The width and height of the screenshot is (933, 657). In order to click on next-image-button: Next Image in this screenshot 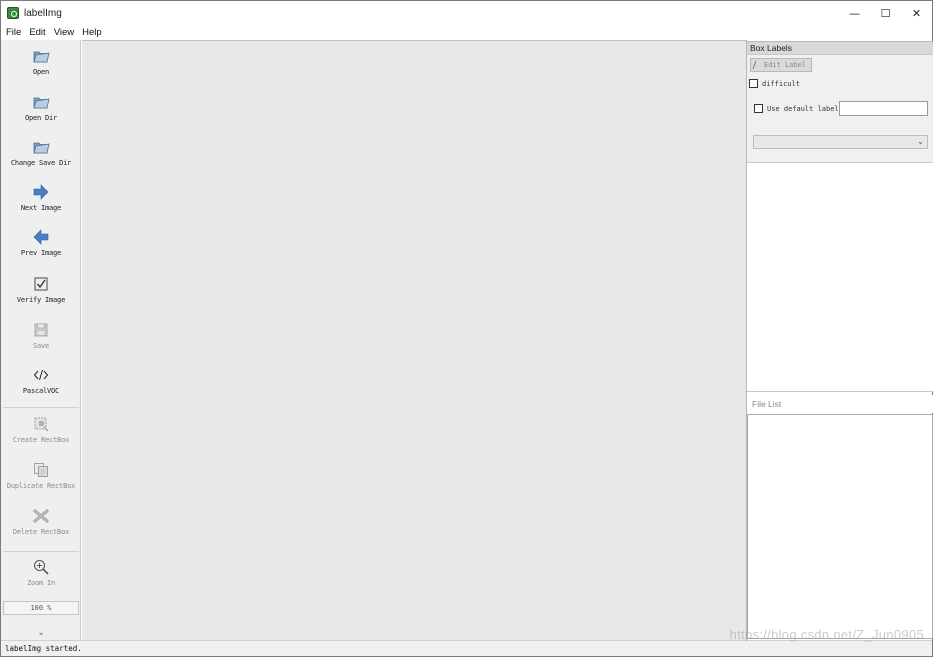, I will do `click(41, 205)`.